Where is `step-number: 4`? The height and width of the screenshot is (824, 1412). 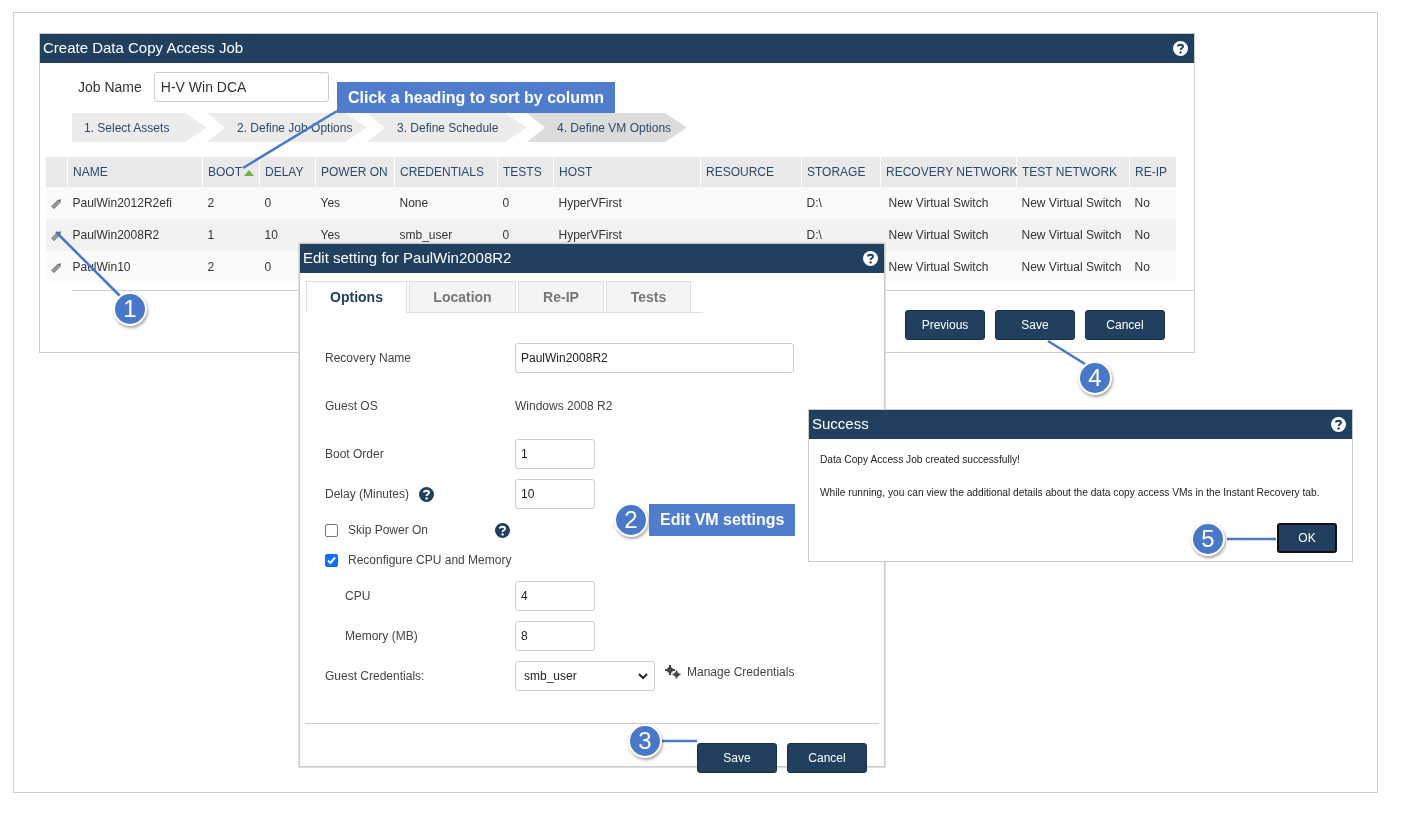
step-number: 4 is located at coordinates (1095, 378).